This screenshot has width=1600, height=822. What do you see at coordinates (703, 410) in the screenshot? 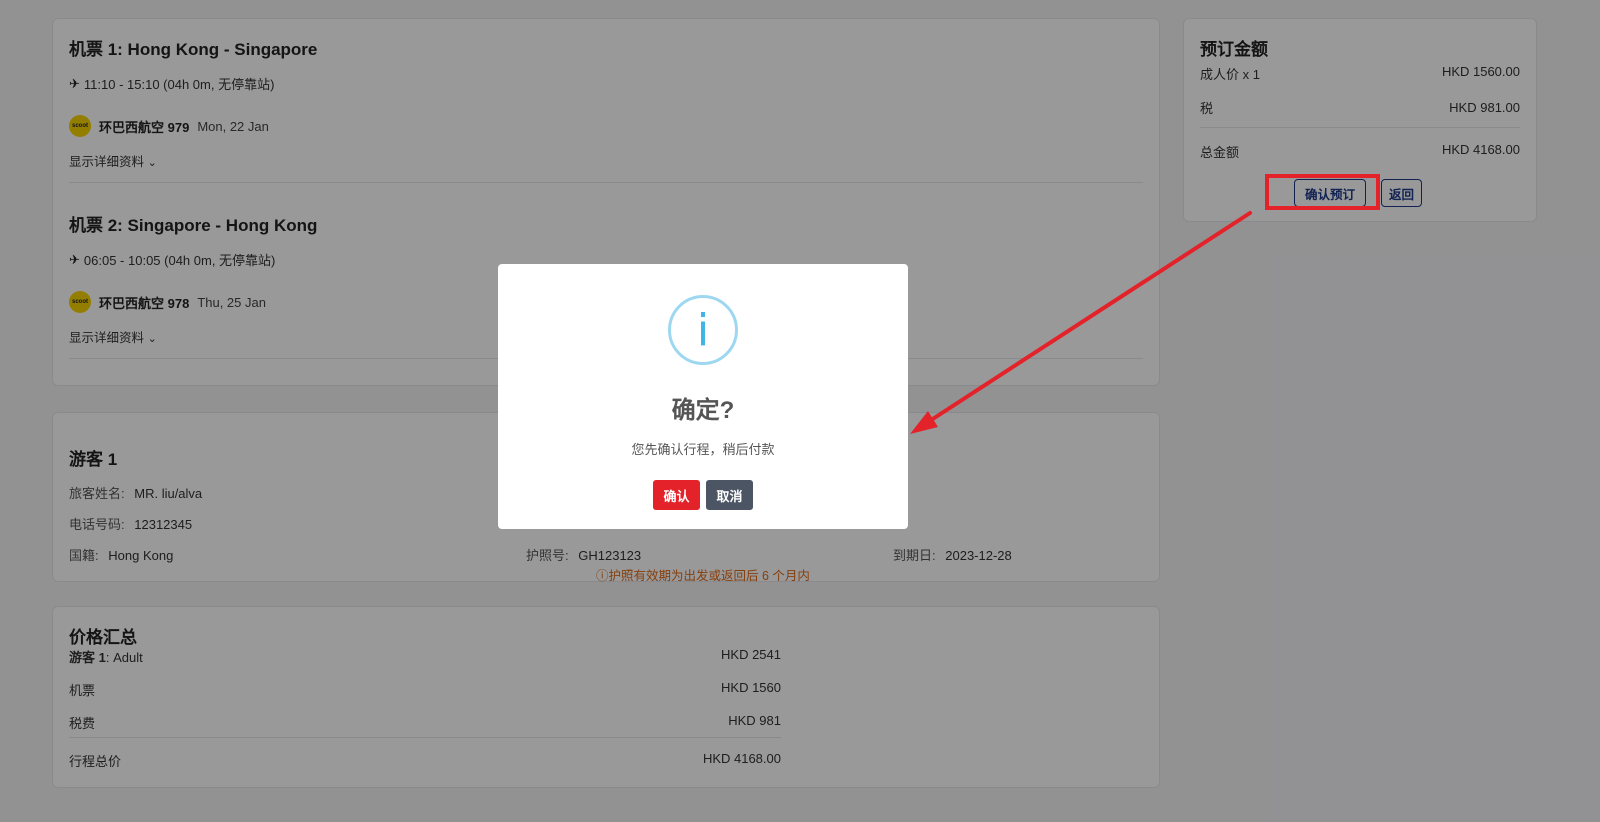
I see `dialog-title: 确定?` at bounding box center [703, 410].